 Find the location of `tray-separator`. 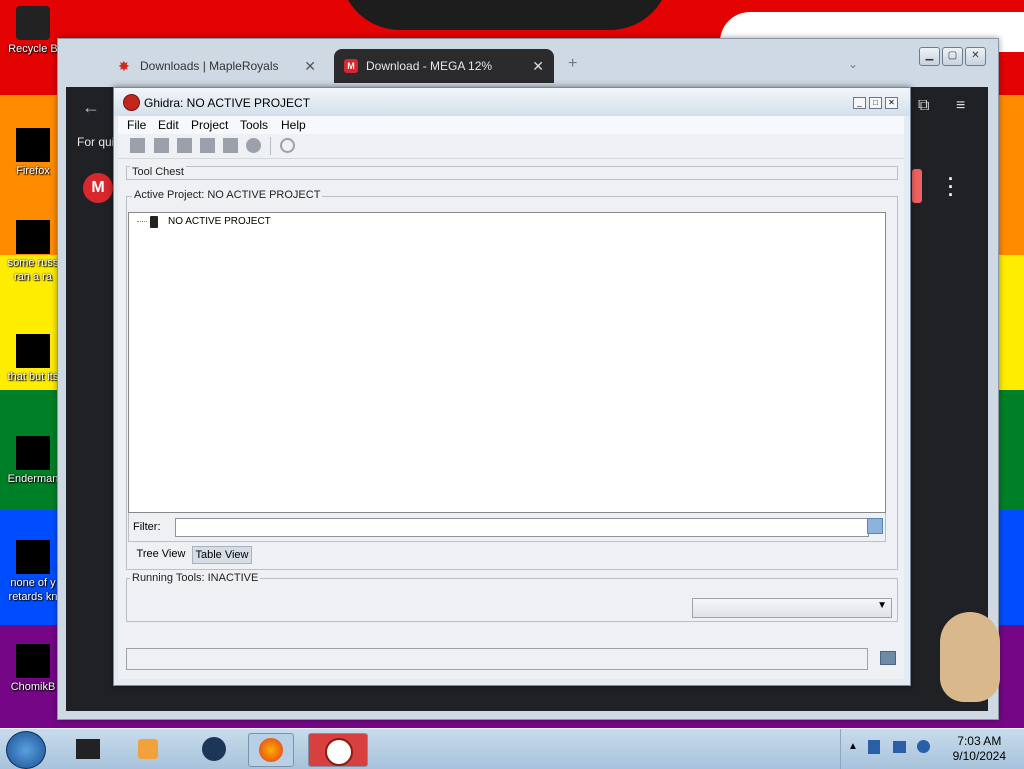

tray-separator is located at coordinates (840, 749).